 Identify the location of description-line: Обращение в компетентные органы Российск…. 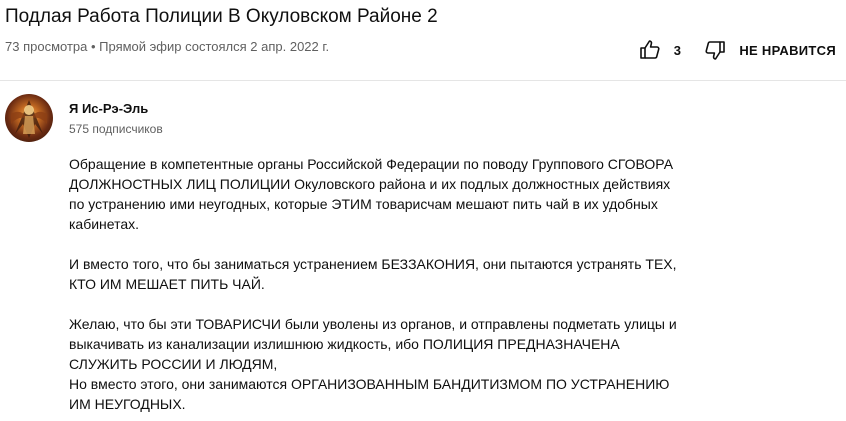
(371, 164).